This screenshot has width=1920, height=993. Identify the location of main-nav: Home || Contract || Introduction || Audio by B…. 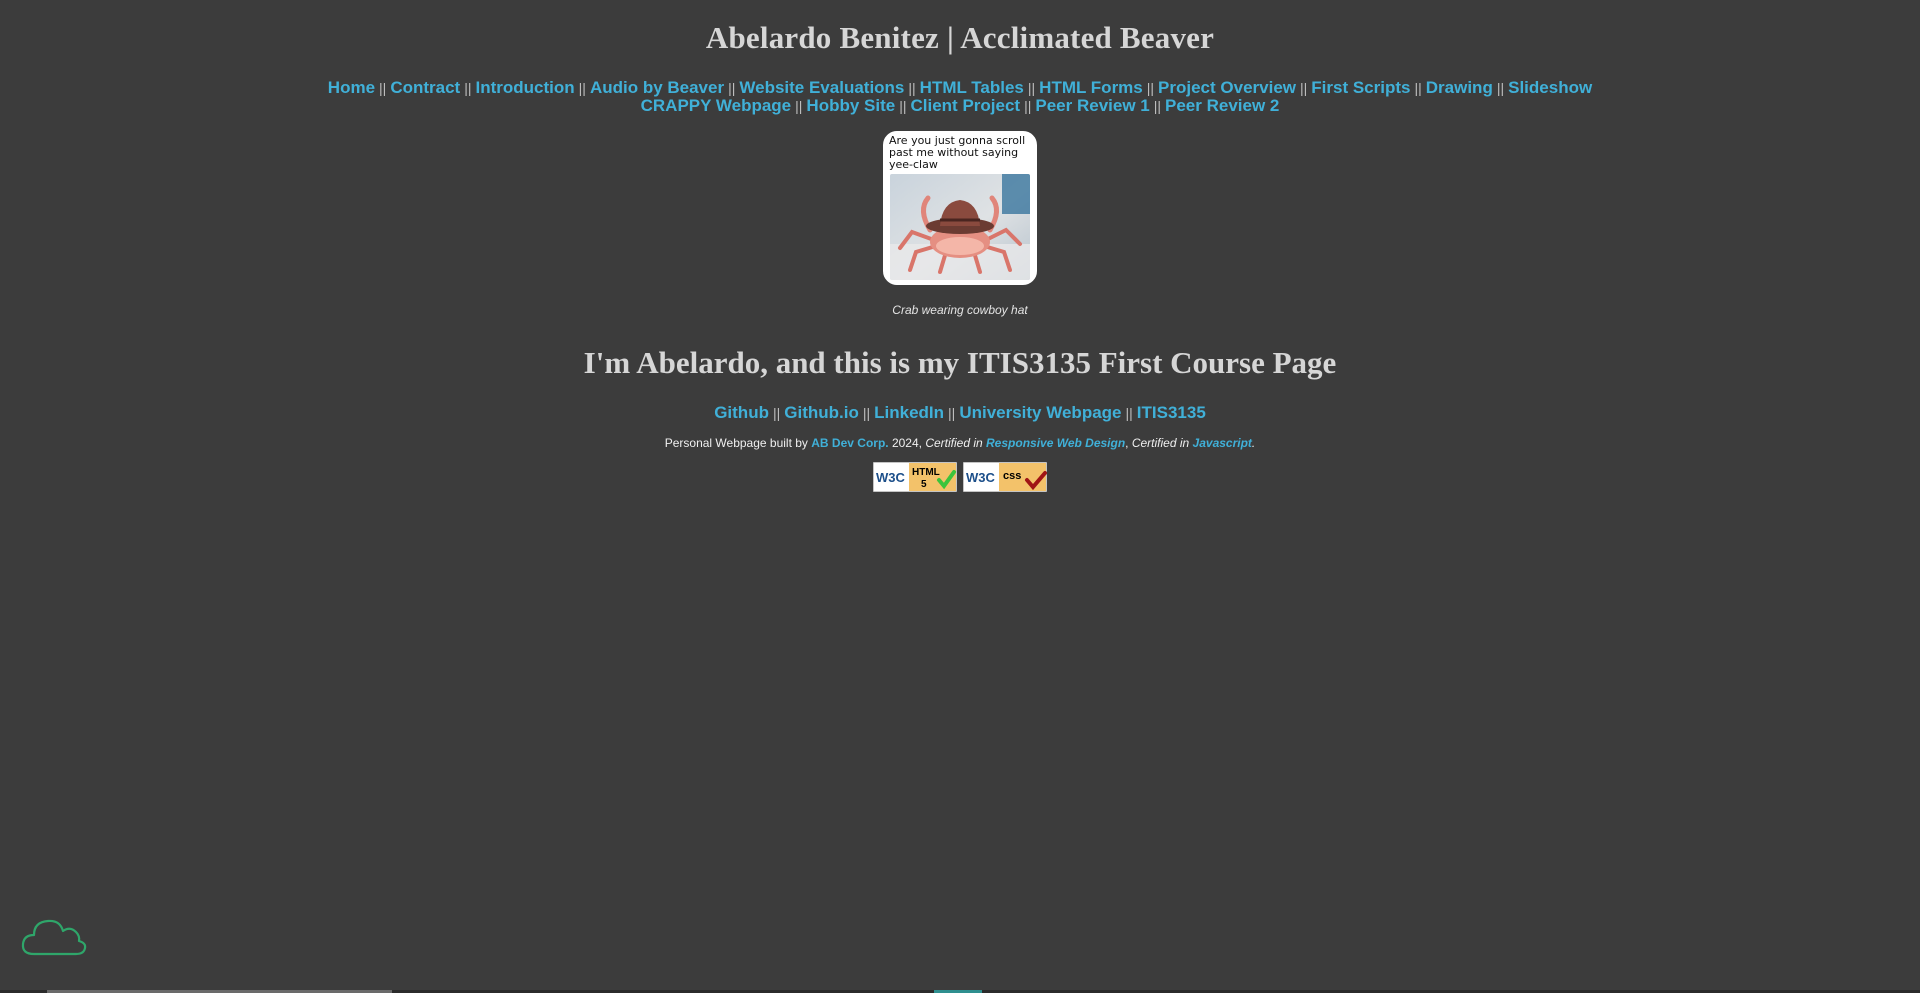
(960, 97).